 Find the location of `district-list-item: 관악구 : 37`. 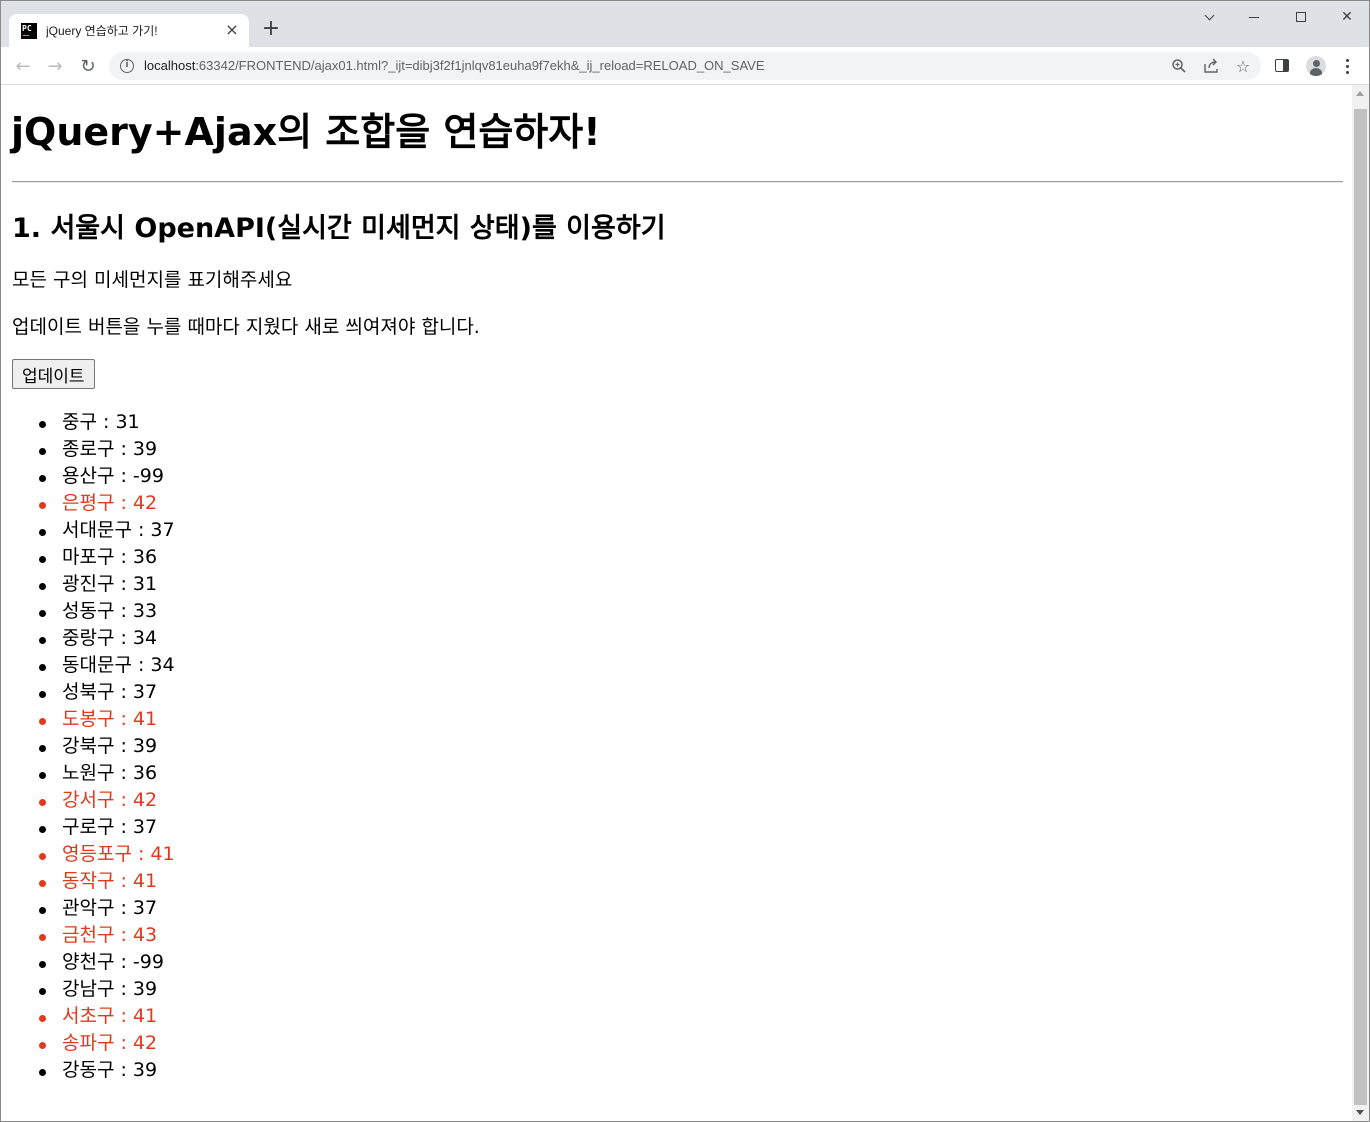

district-list-item: 관악구 : 37 is located at coordinates (695, 908).